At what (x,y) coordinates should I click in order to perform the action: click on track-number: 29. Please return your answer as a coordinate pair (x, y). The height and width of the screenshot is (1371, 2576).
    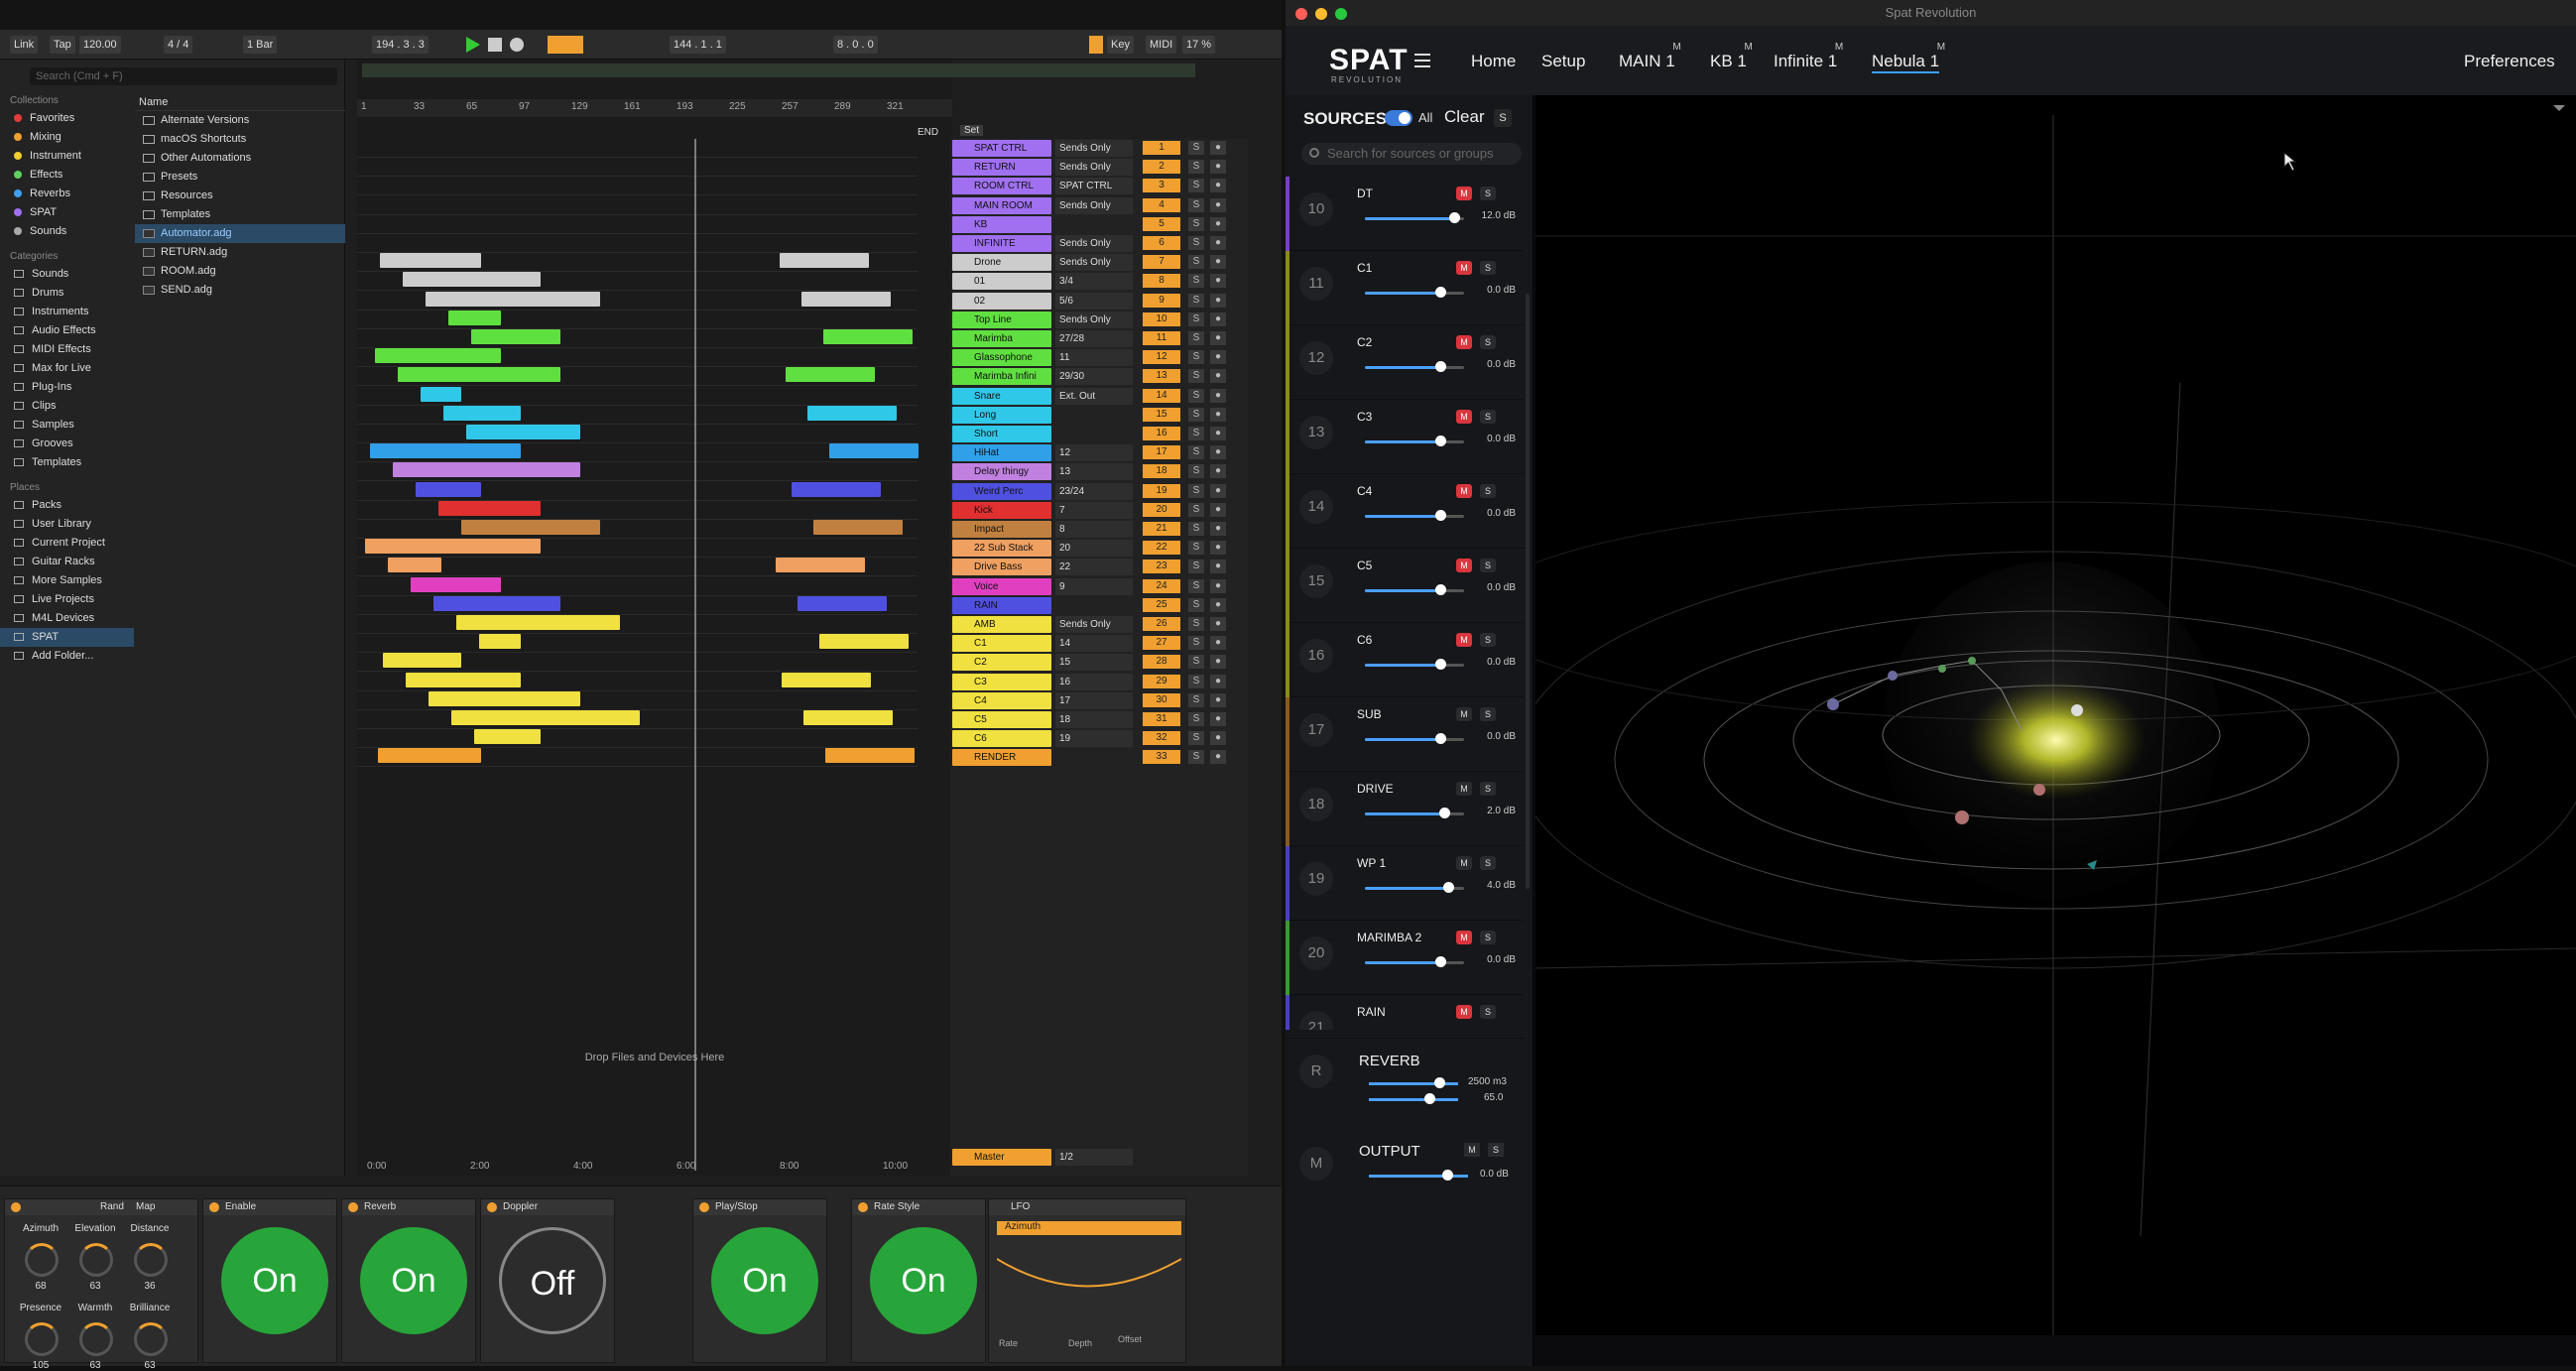
    Looking at the image, I should click on (1161, 681).